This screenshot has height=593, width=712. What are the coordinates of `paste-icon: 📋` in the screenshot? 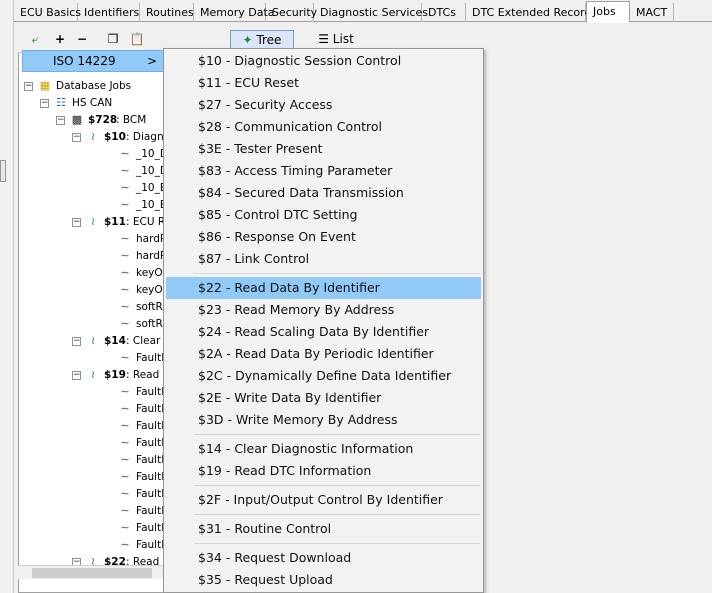 It's located at (137, 40).